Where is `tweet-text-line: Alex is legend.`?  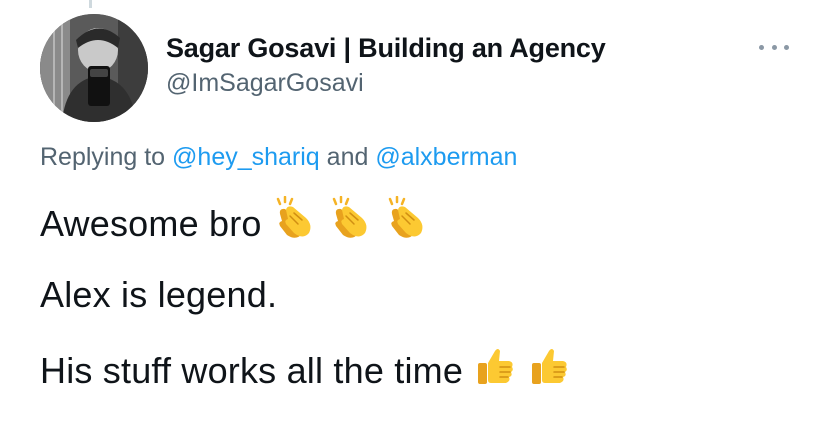 tweet-text-line: Alex is legend. is located at coordinates (158, 295).